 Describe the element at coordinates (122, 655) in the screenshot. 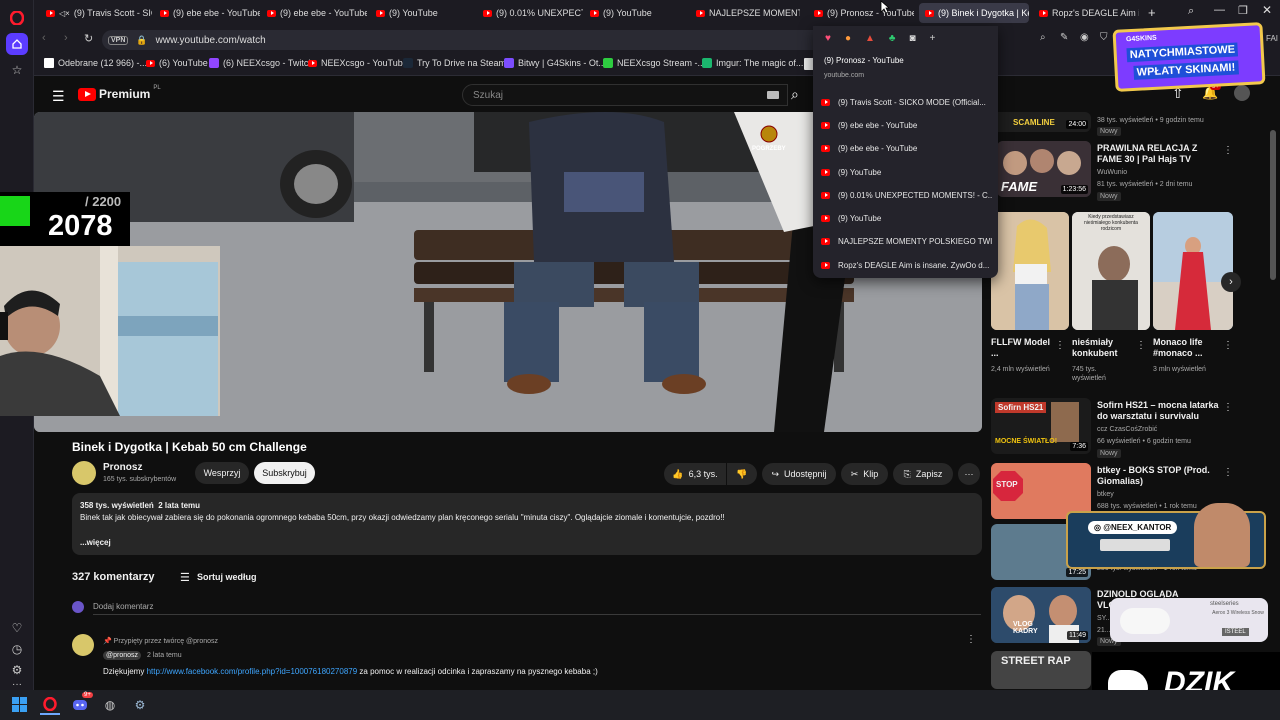

I see `comment-author: @pronosz` at that location.